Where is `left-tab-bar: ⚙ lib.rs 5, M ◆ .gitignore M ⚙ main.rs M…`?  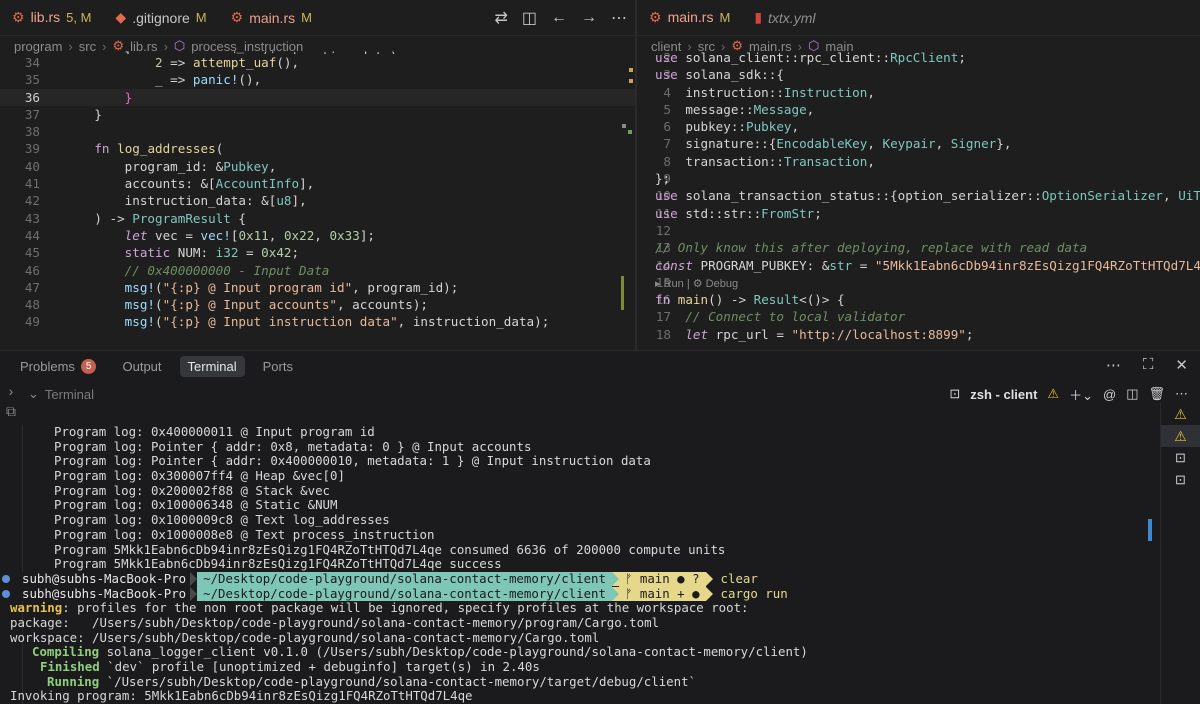 left-tab-bar: ⚙ lib.rs 5, M ◆ .gitignore M ⚙ main.rs M… is located at coordinates (317, 18).